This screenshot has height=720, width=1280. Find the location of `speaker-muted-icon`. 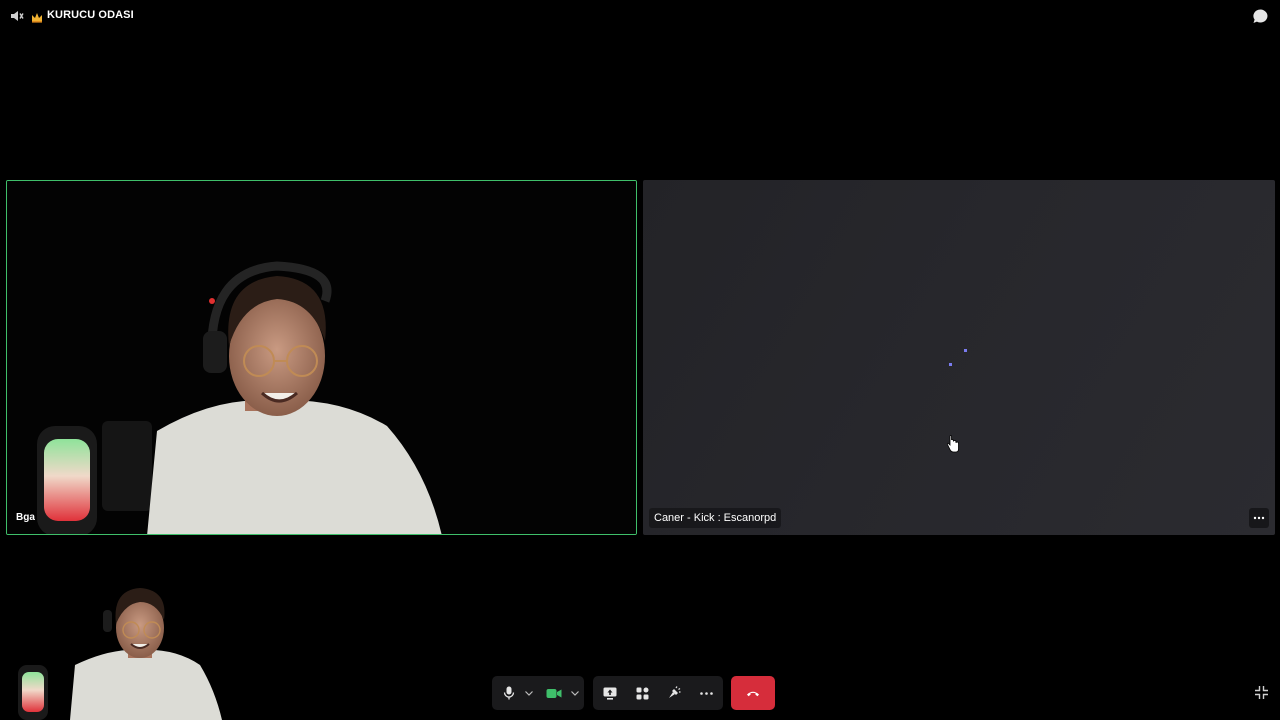

speaker-muted-icon is located at coordinates (17, 16).